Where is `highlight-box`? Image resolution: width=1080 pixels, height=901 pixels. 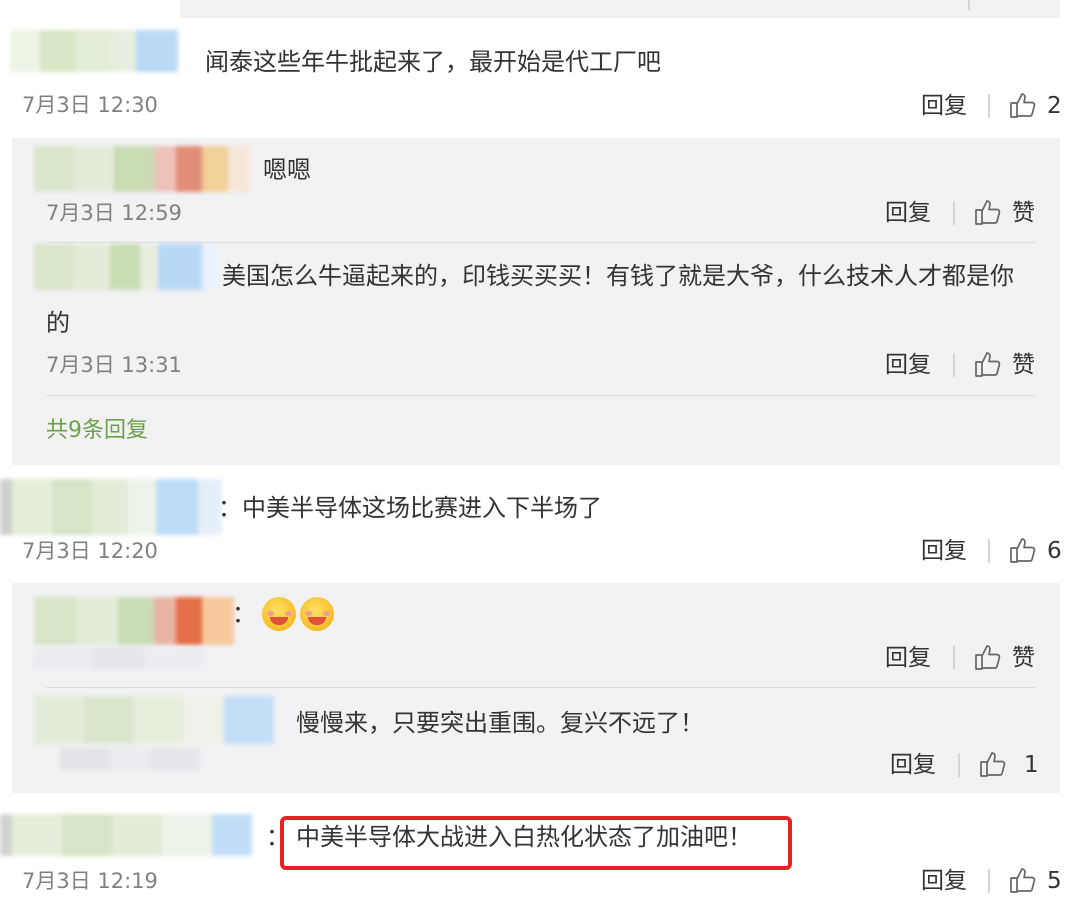 highlight-box is located at coordinates (536, 843).